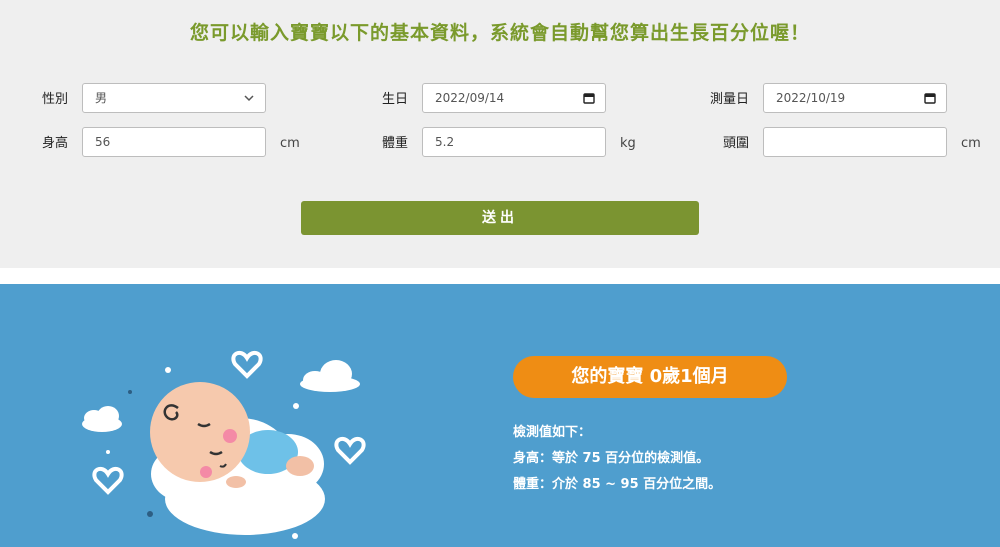 This screenshot has height=547, width=1000. Describe the element at coordinates (394, 99) in the screenshot. I see `birthday-label: 生日` at that location.